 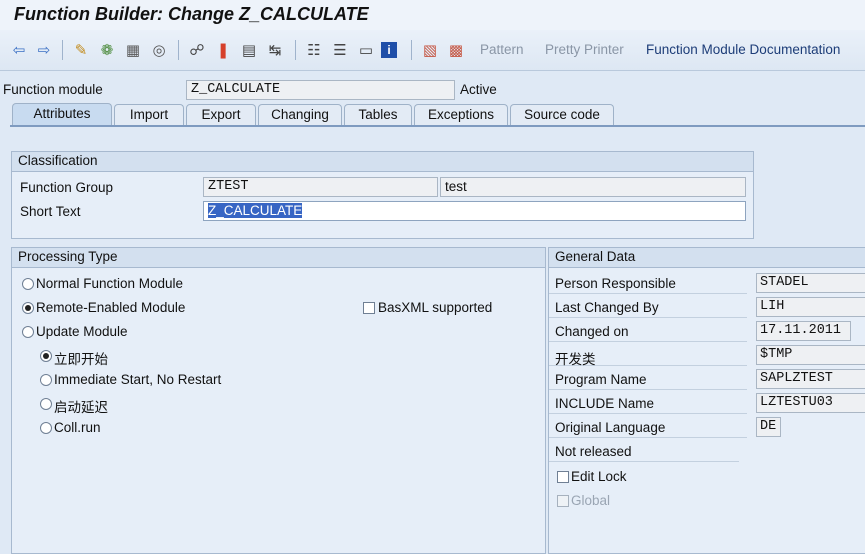 I want to click on original-language-field: DE, so click(x=768, y=427).